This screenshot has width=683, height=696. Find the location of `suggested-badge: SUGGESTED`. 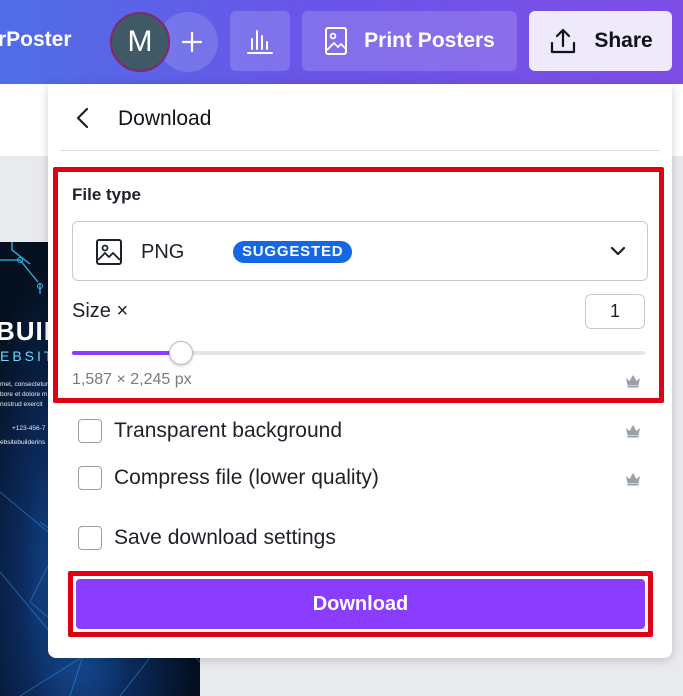

suggested-badge: SUGGESTED is located at coordinates (293, 252).